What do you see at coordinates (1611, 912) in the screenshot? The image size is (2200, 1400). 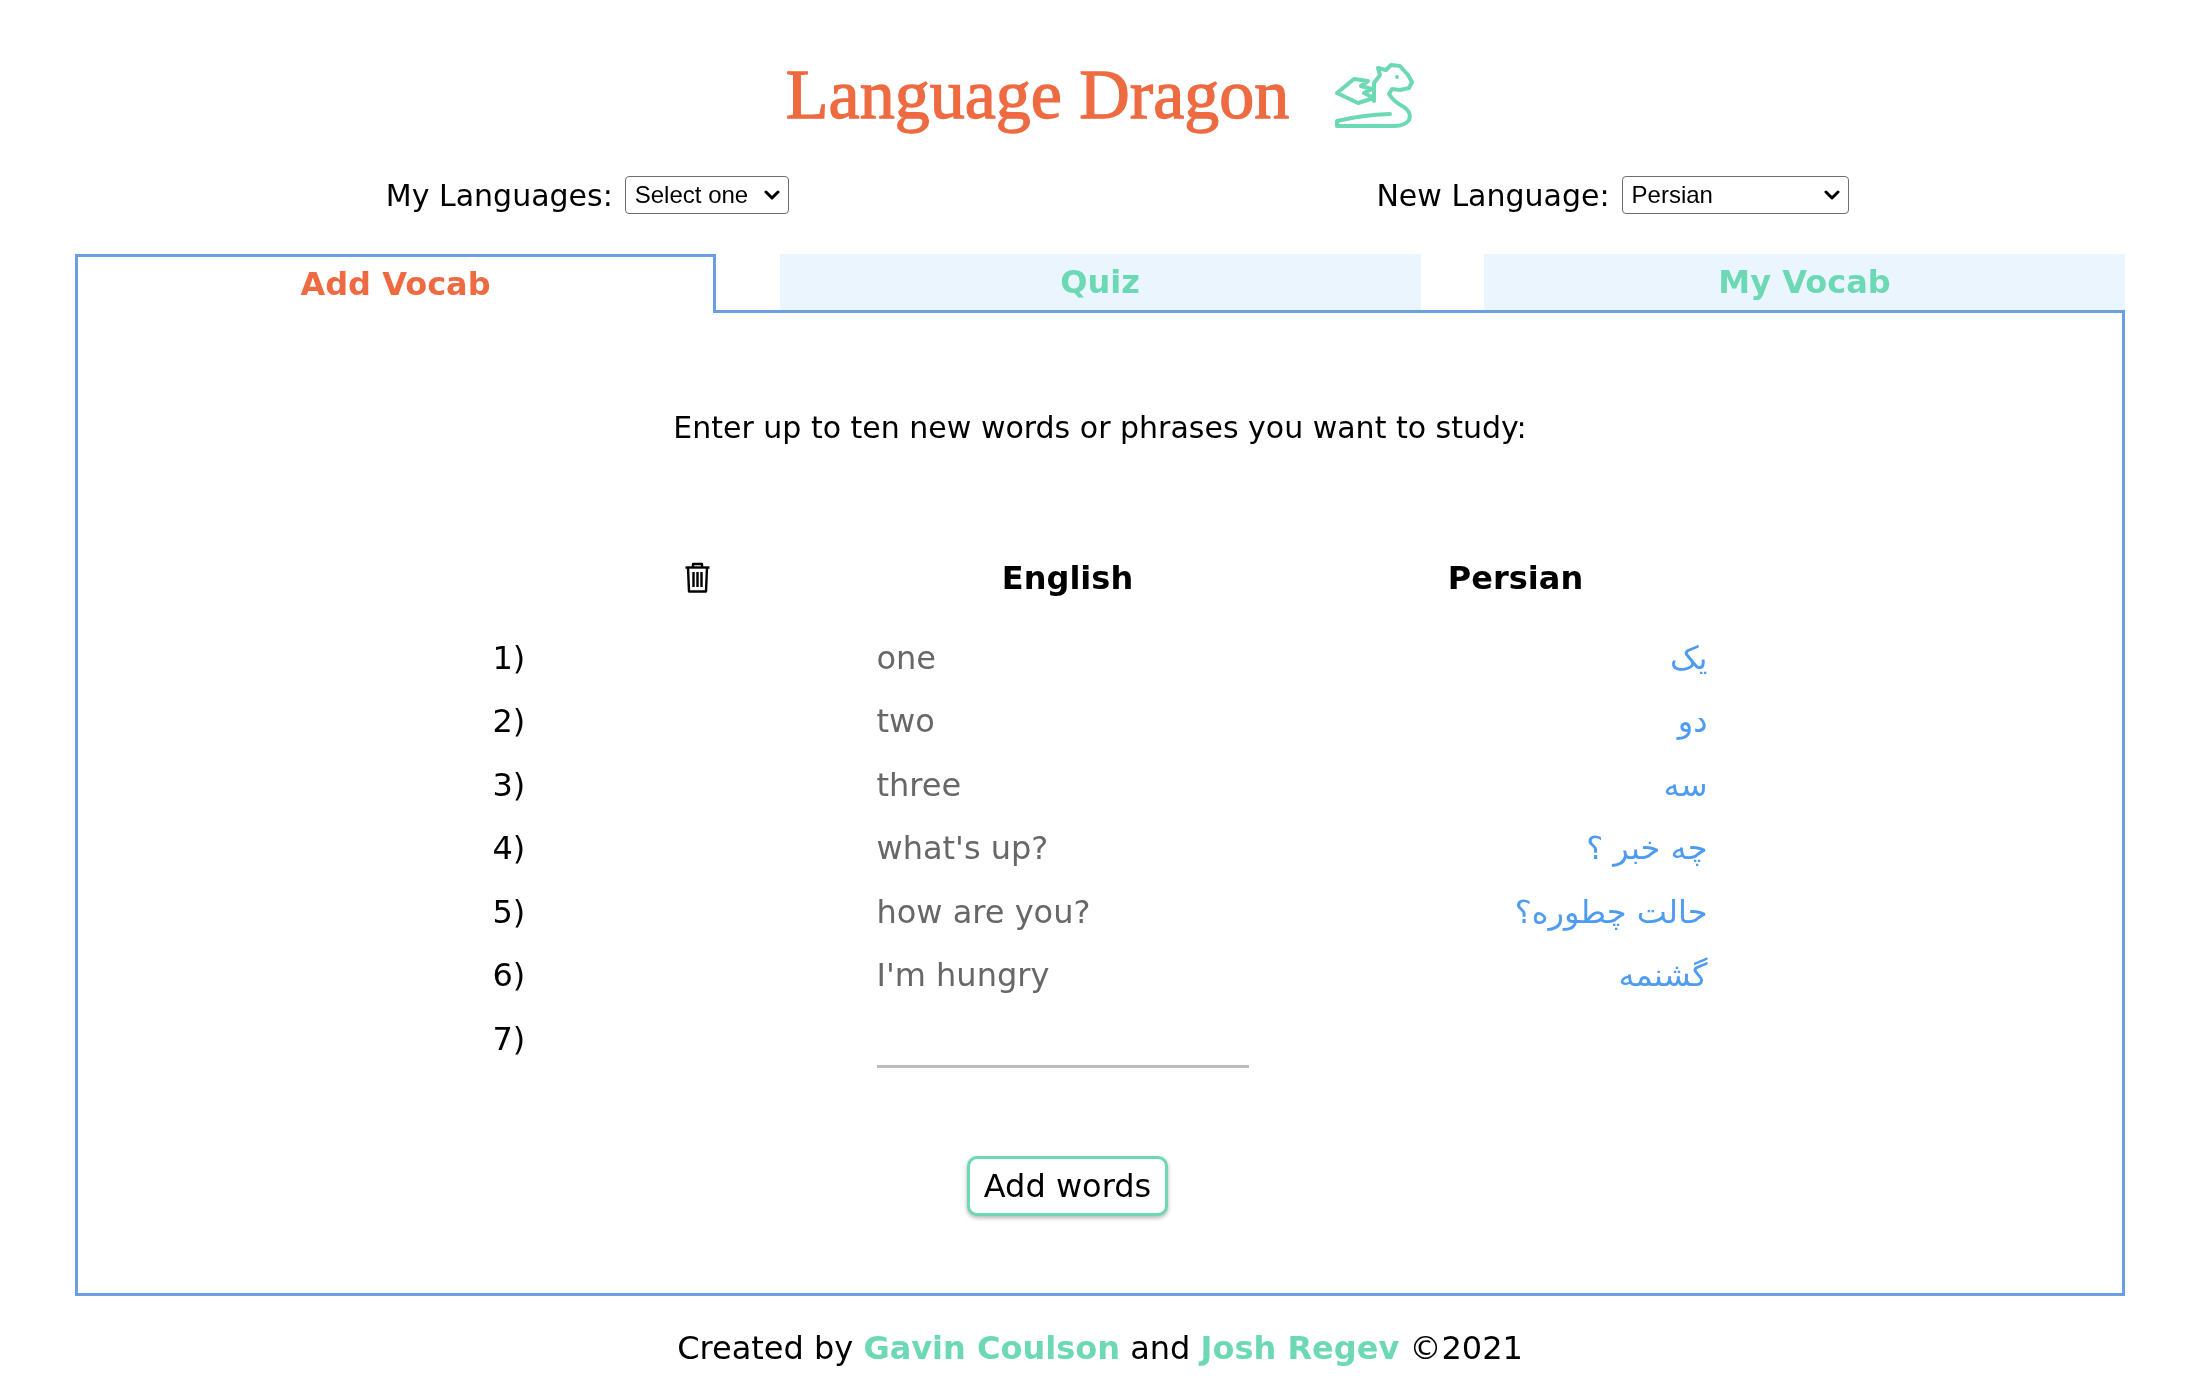 I see `persian-word: حالت چطوره؟` at bounding box center [1611, 912].